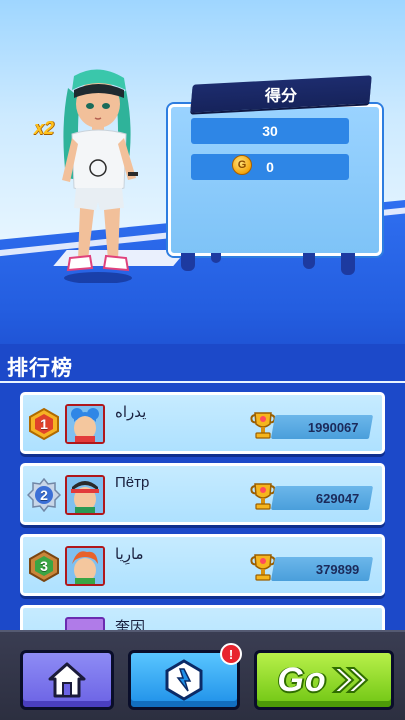 The image size is (405, 720). I want to click on rank-gold-icon: 1, so click(44, 424).